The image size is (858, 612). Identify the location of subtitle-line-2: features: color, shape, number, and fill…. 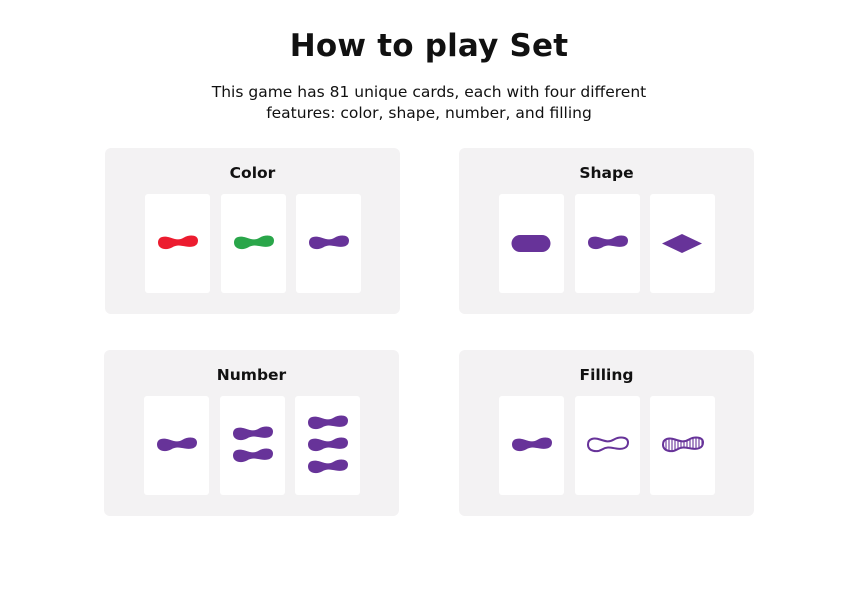
(429, 113).